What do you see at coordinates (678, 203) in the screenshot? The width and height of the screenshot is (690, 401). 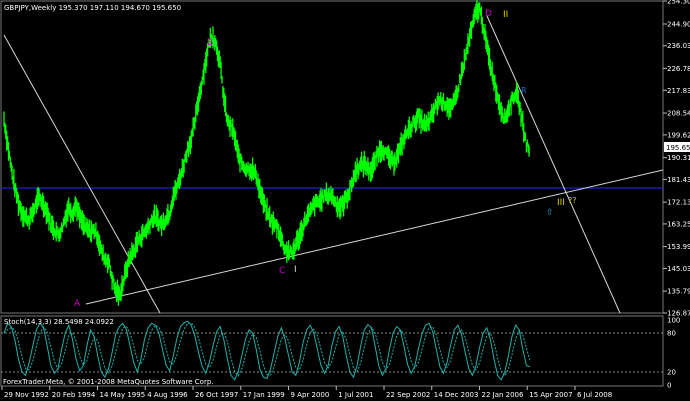 I see `price-y-tick-label: 172.13` at bounding box center [678, 203].